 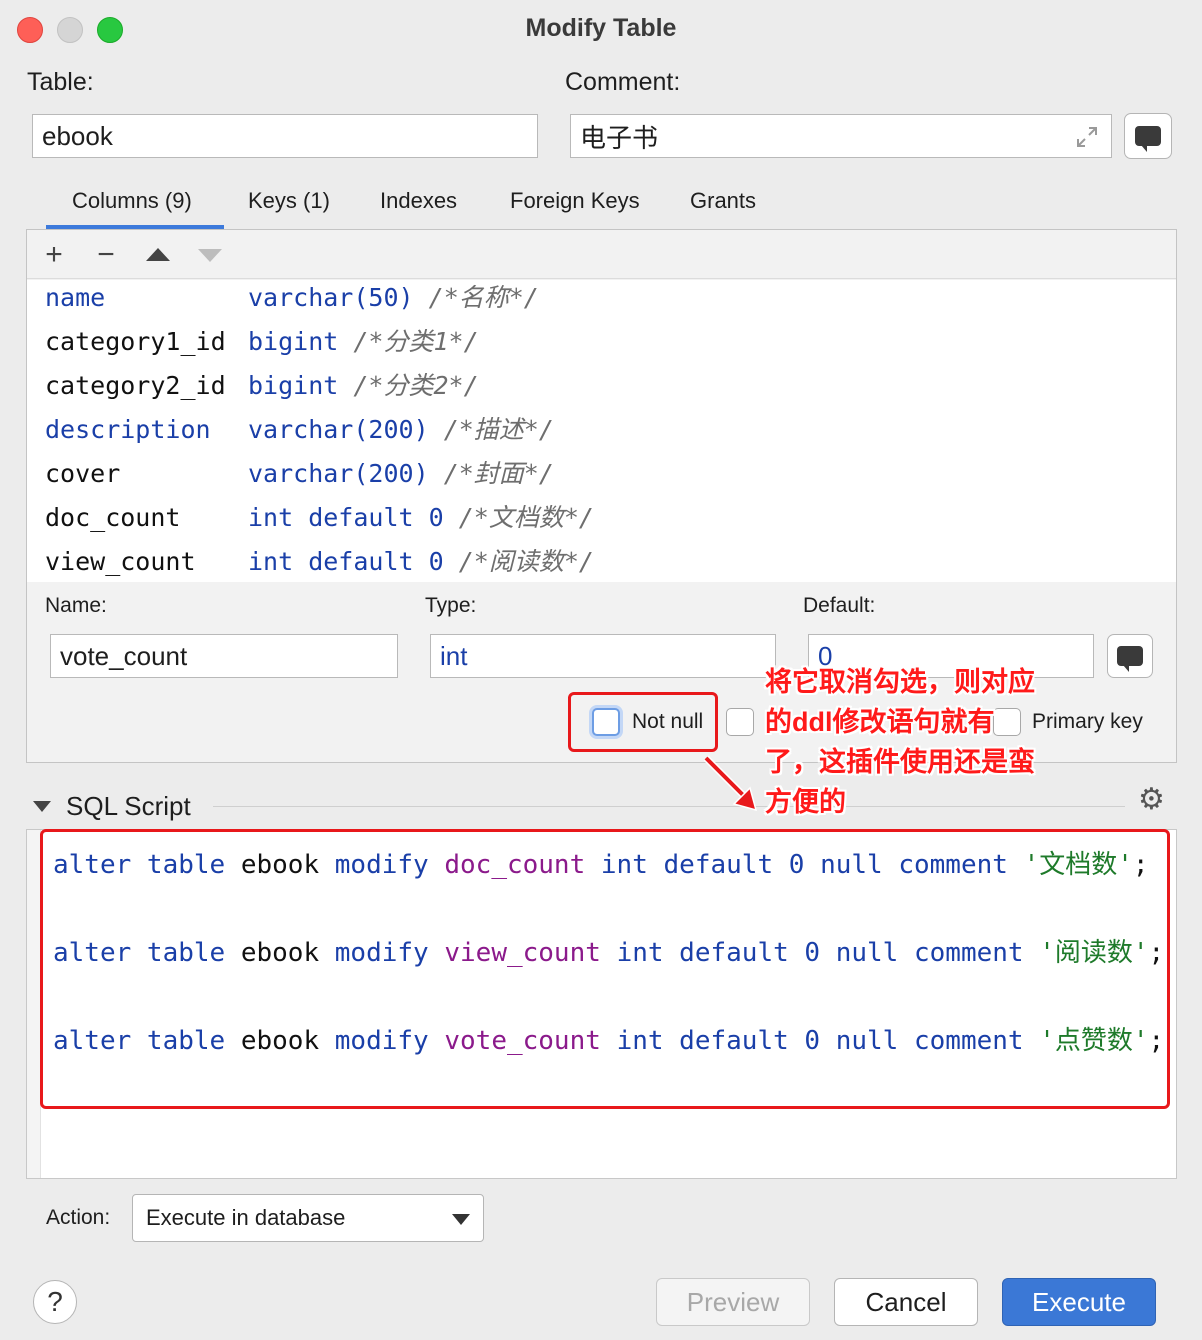 I want to click on tab-grants: Grants, so click(x=723, y=201).